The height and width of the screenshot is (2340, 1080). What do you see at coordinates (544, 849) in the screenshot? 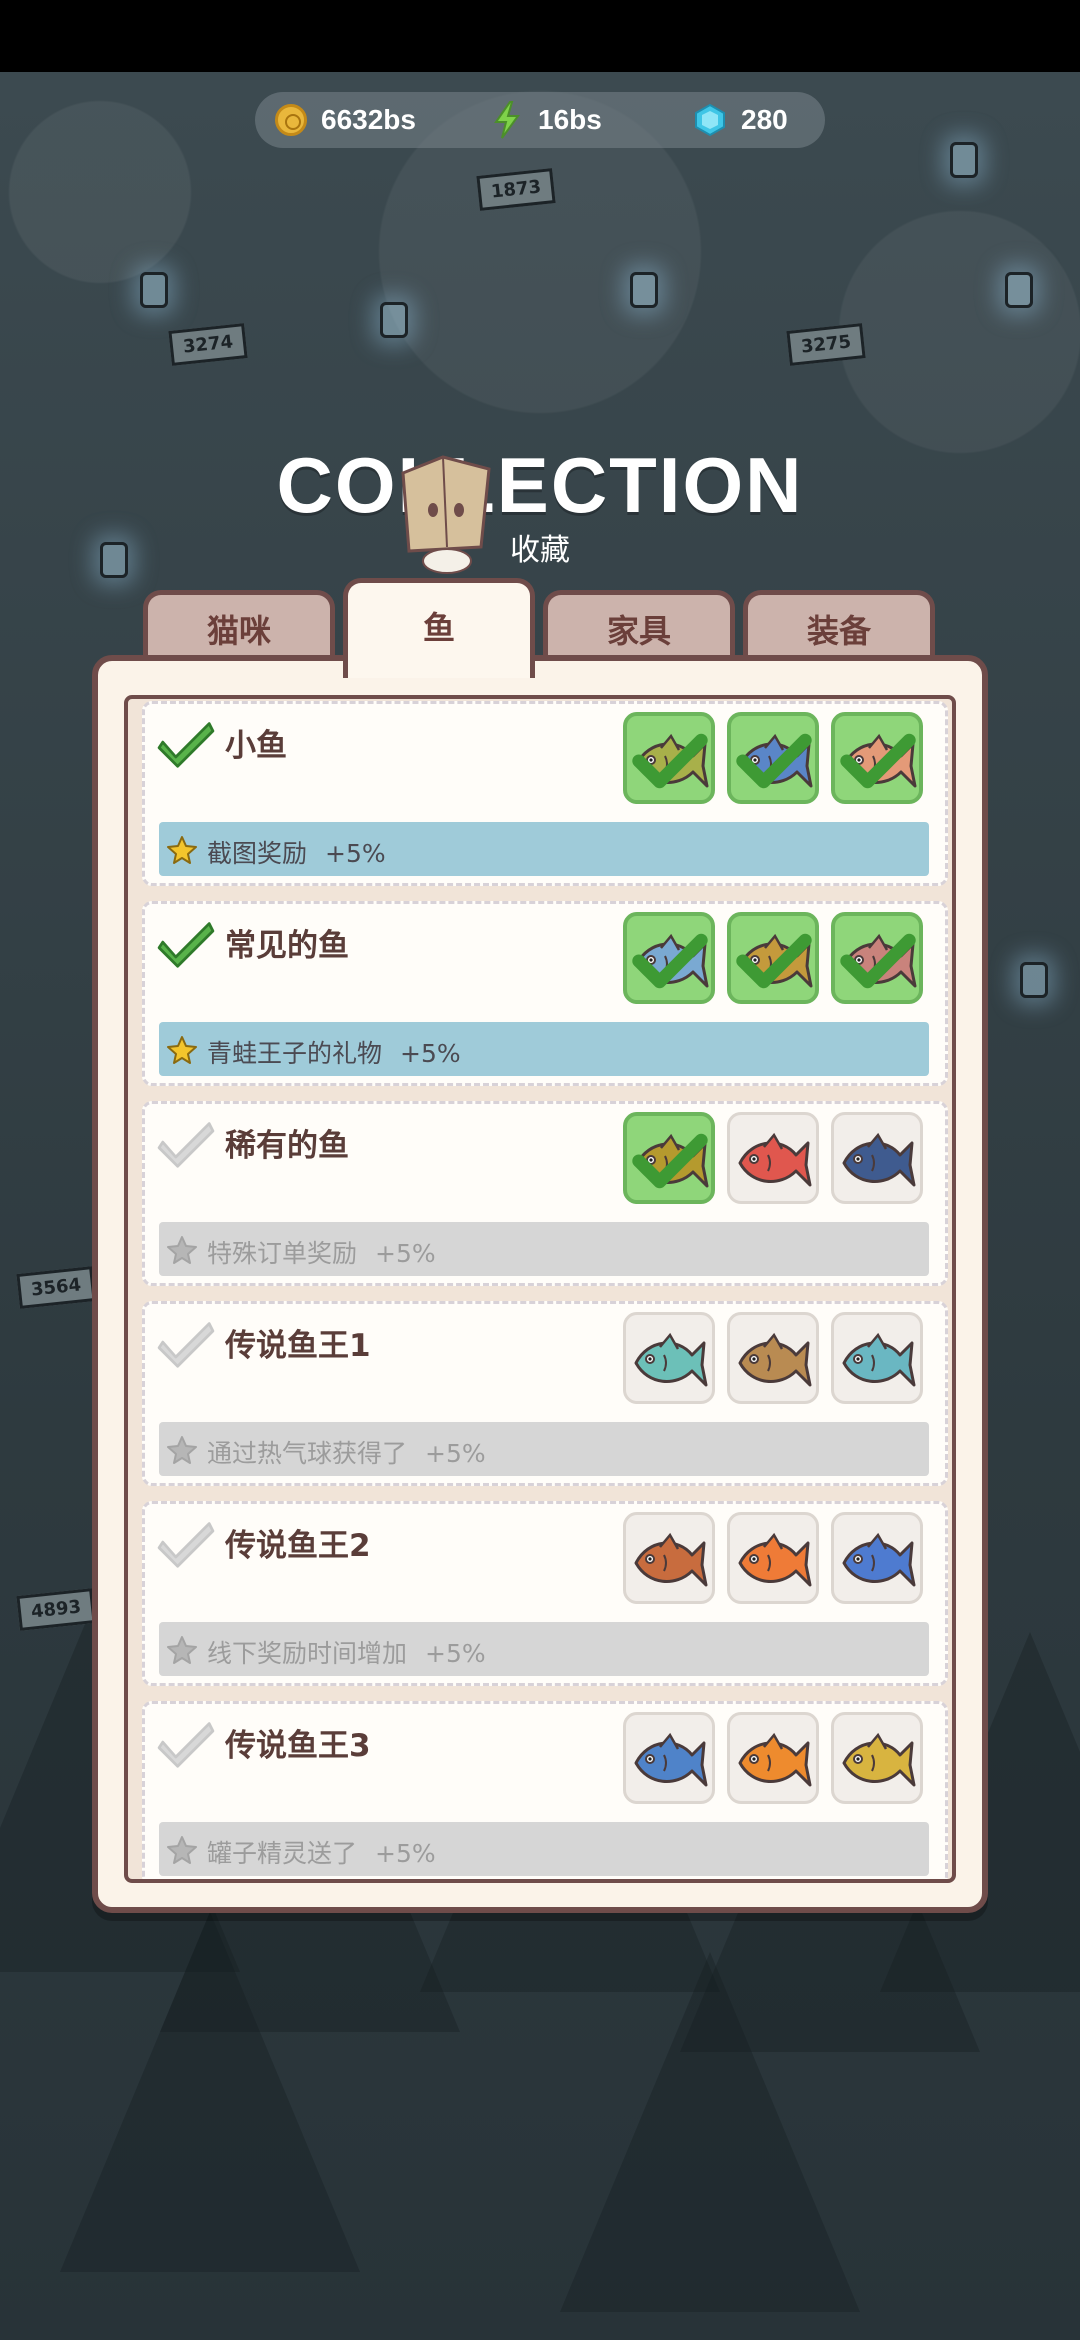
I see `reward-bar: 截图奖励 +5%` at bounding box center [544, 849].